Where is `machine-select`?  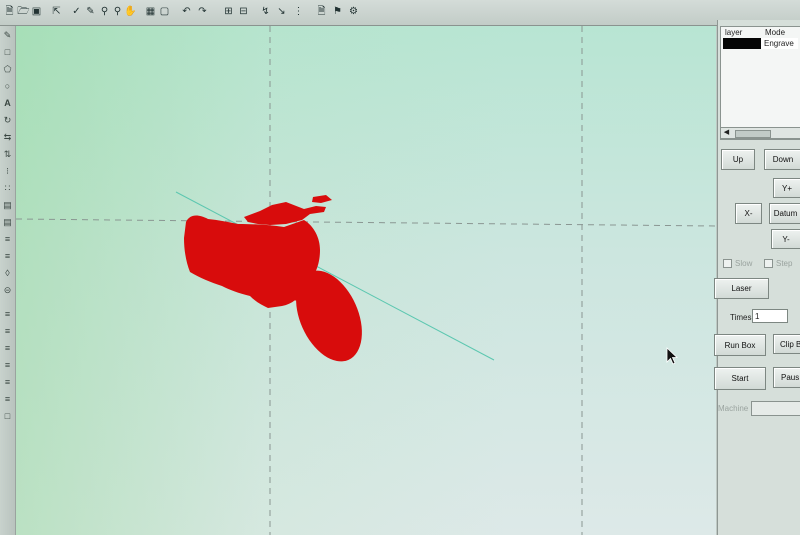
machine-select is located at coordinates (775, 408).